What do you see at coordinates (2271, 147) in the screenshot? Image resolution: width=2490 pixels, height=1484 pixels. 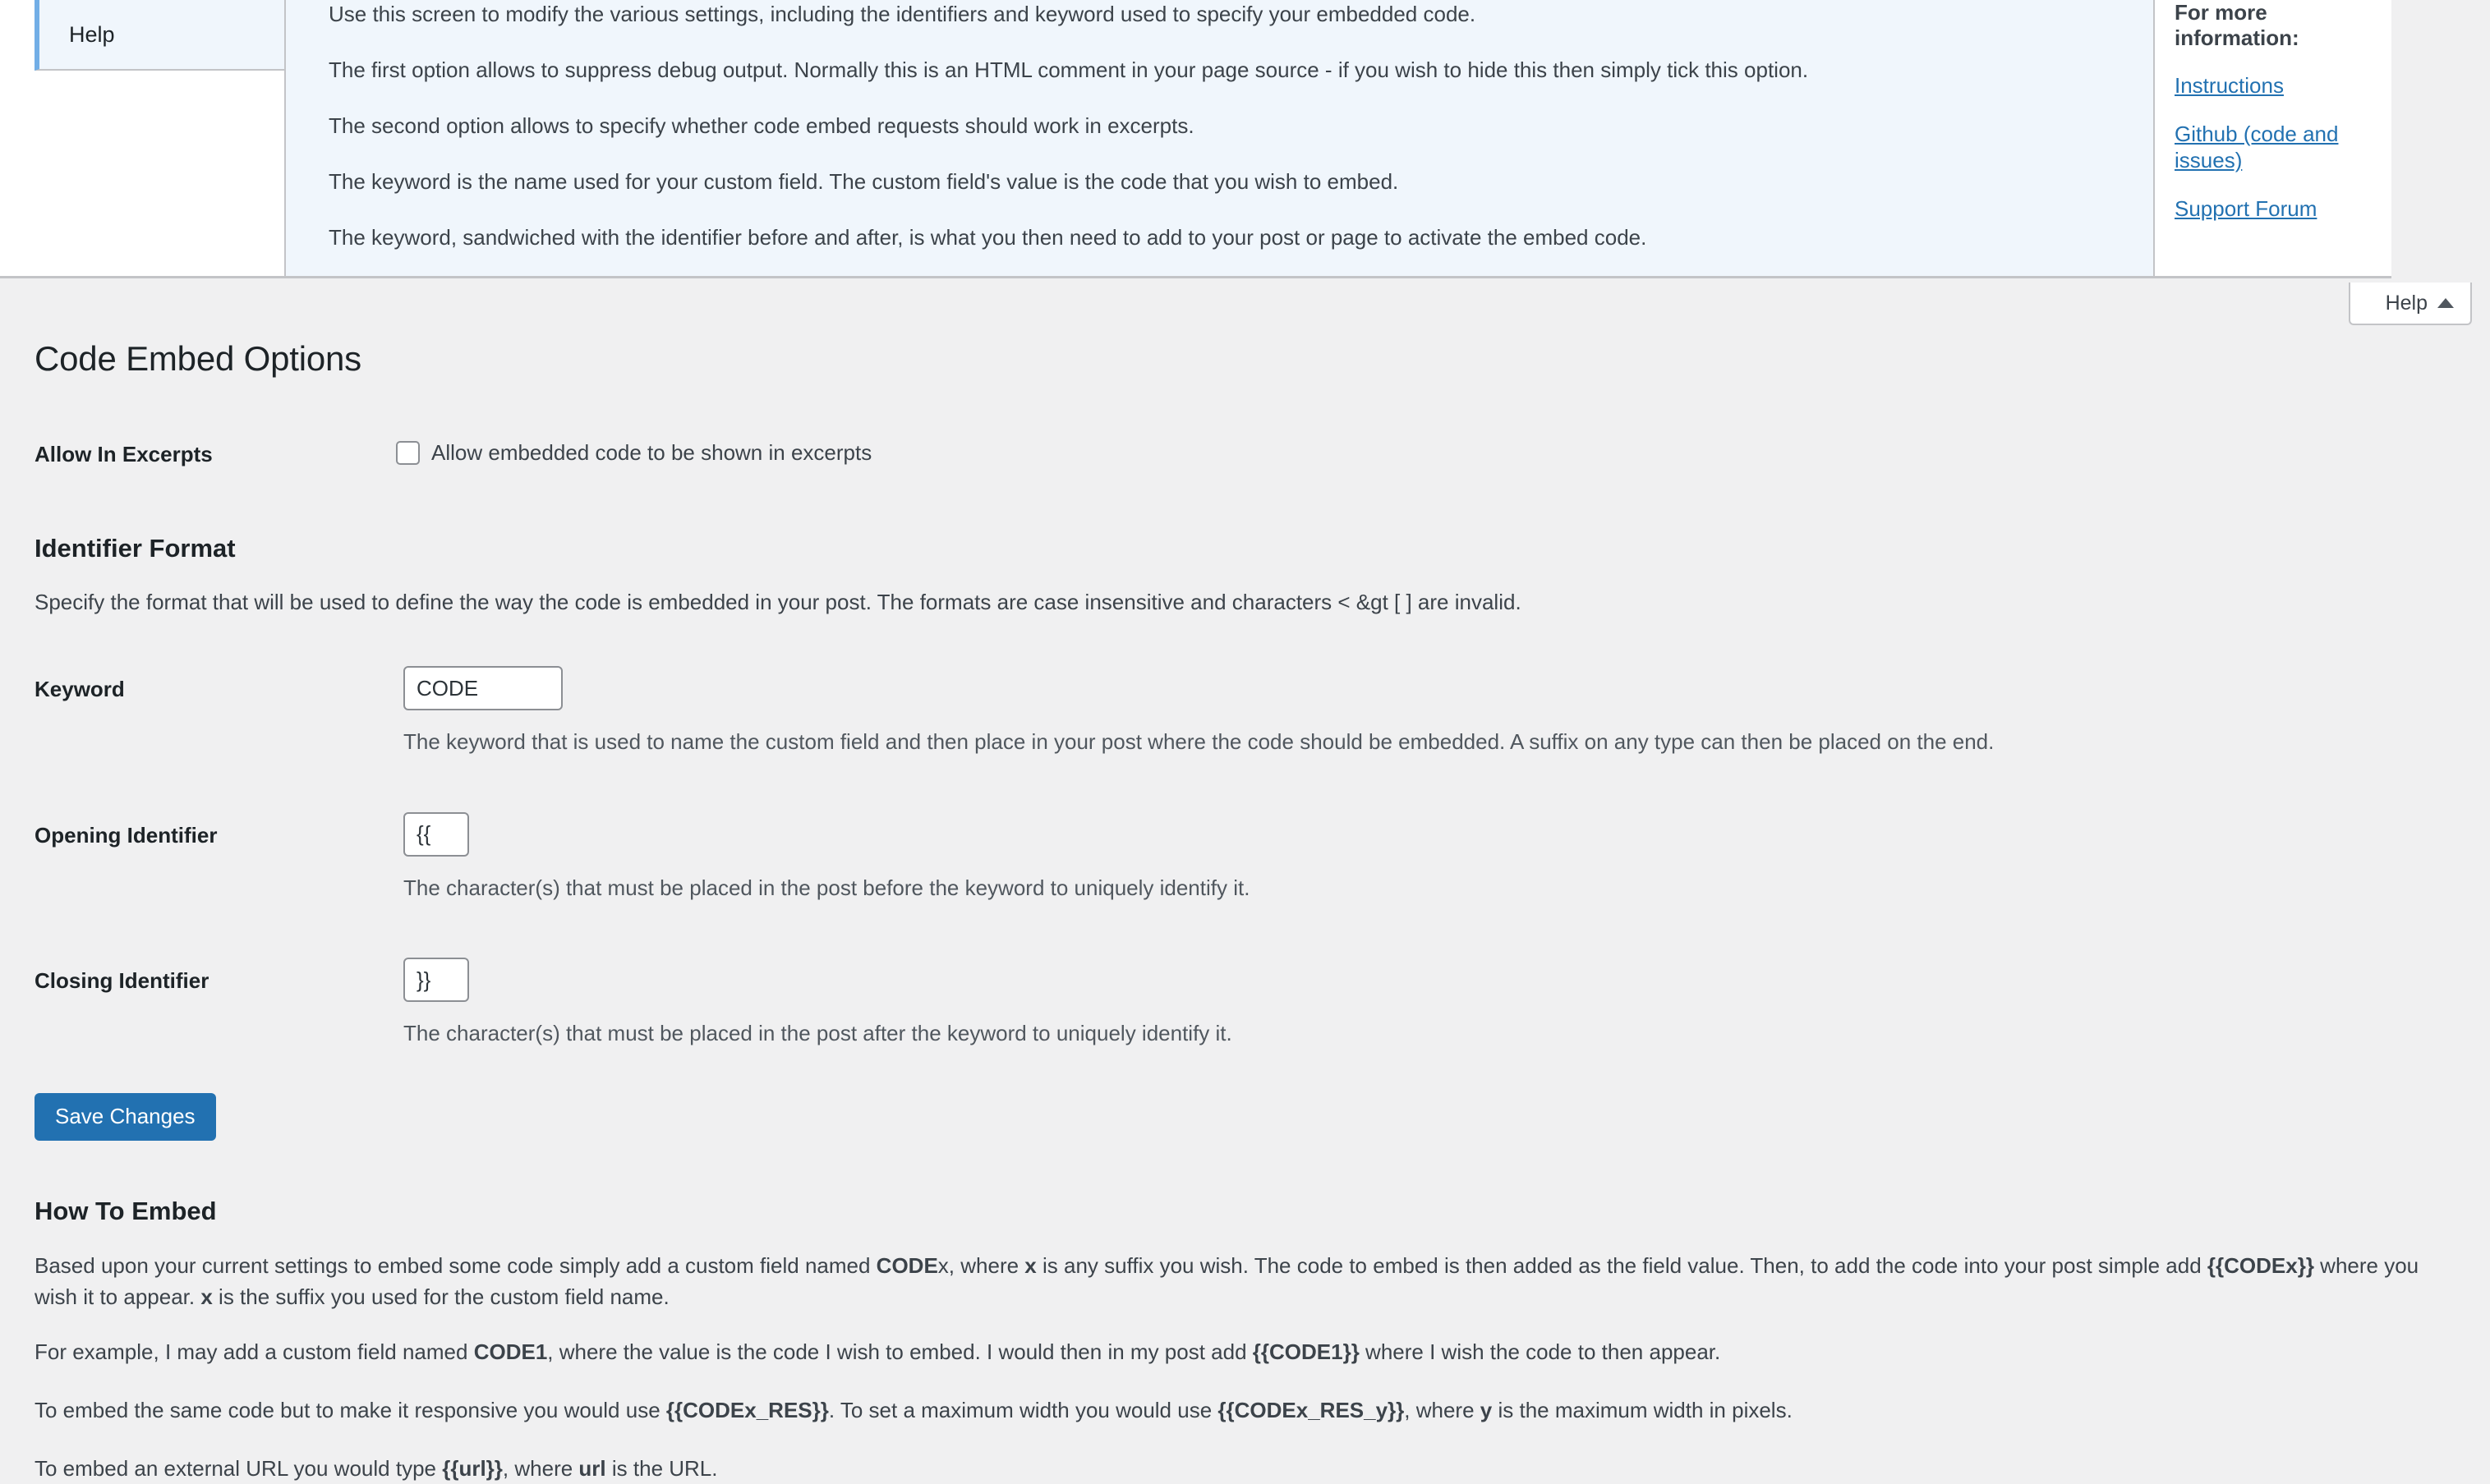 I see `help-link-github: Github (code and issues)` at bounding box center [2271, 147].